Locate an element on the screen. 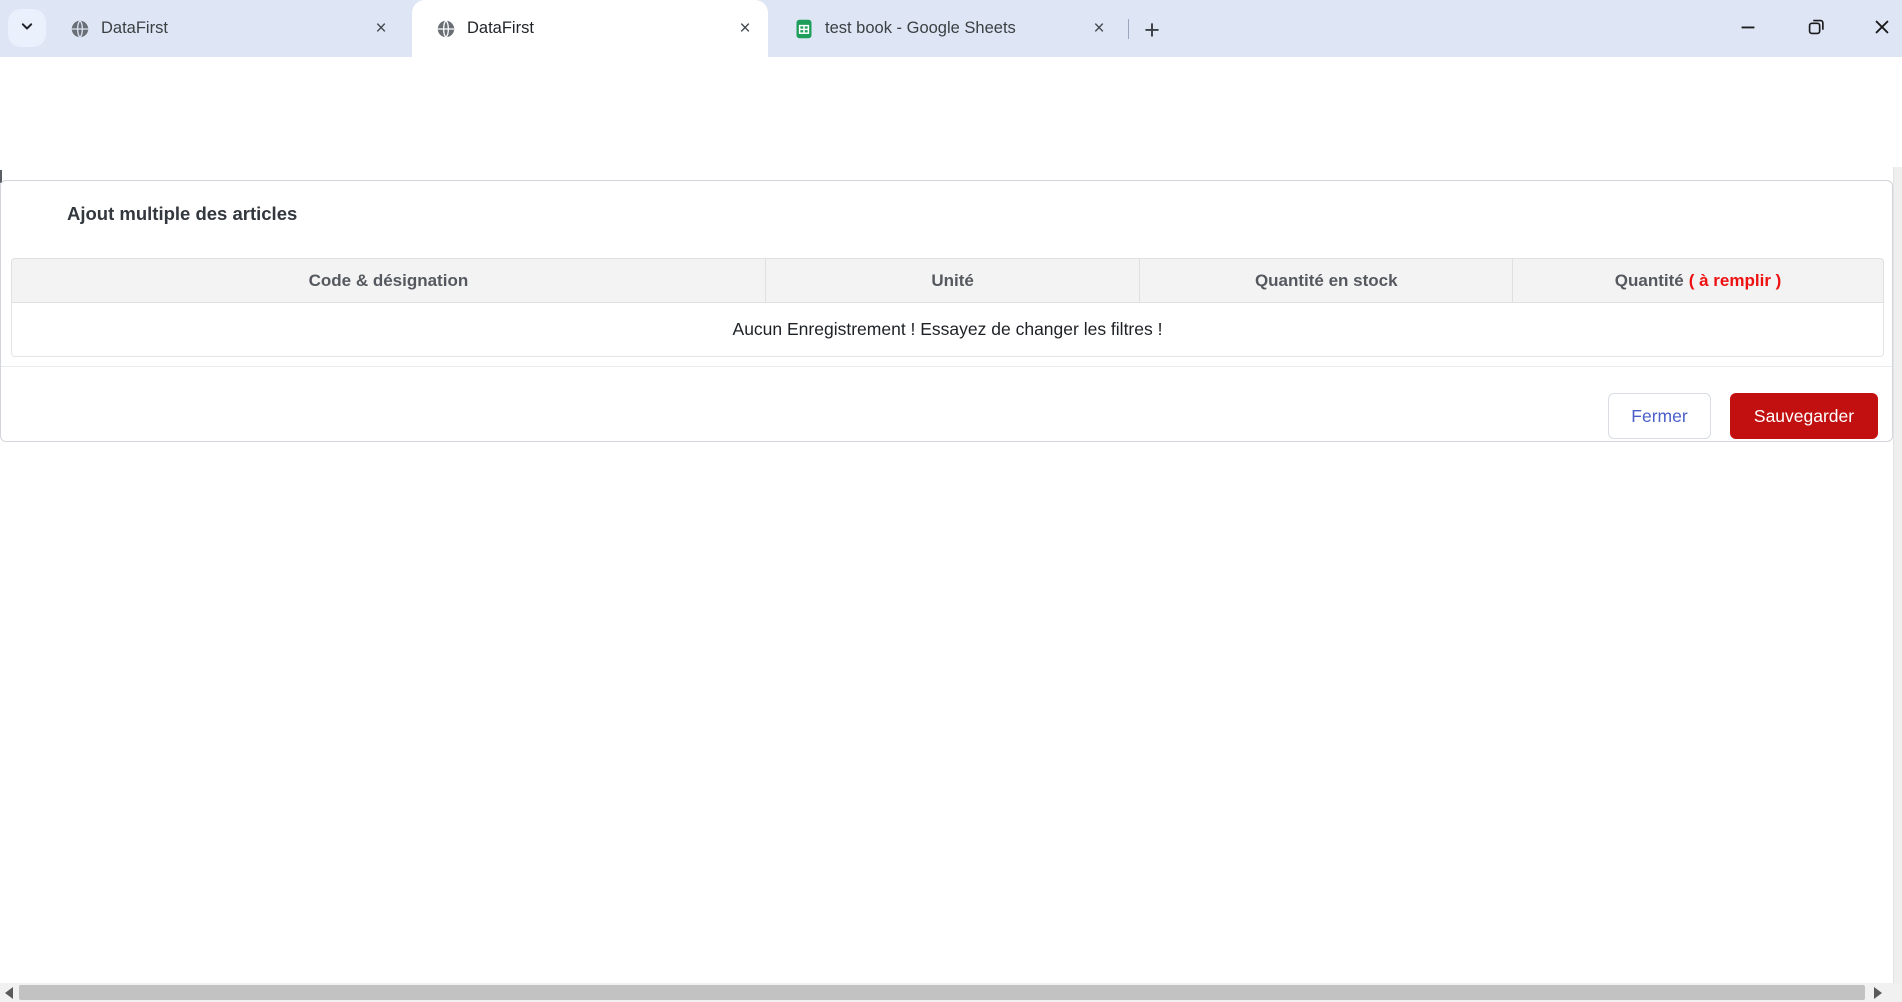 The image size is (1902, 1002). tab-search-button is located at coordinates (27, 28).